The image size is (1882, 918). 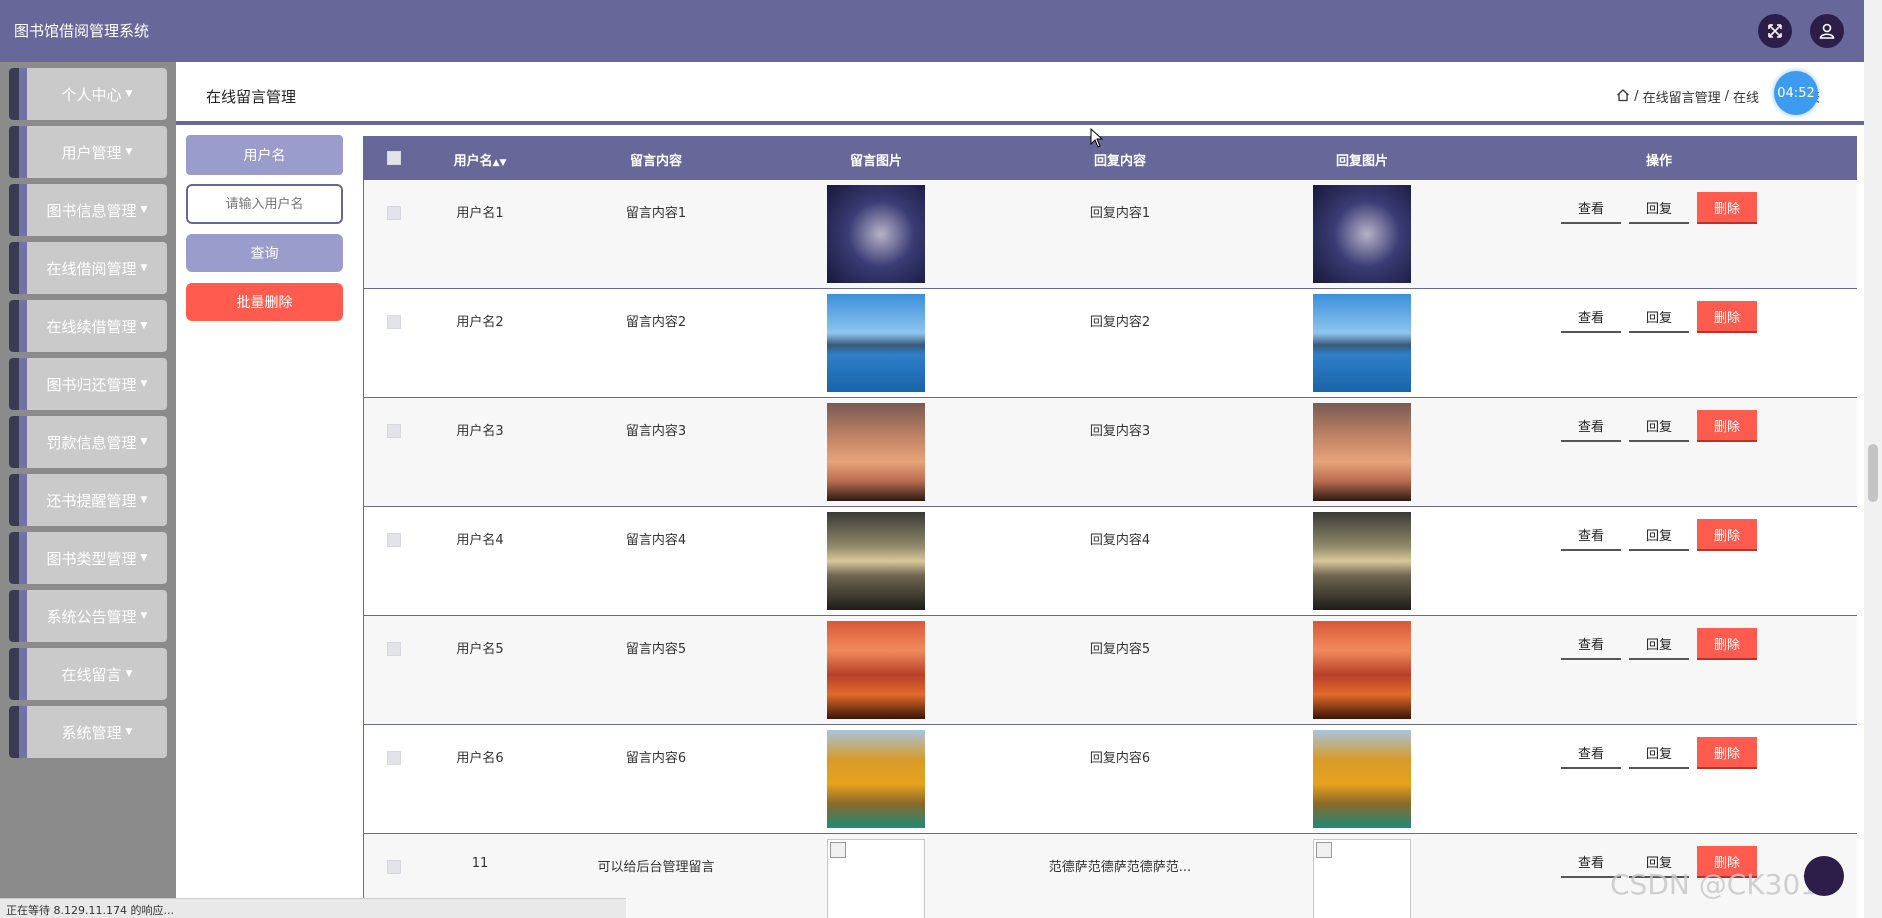 What do you see at coordinates (656, 649) in the screenshot?
I see `cell-content: 留言内容5` at bounding box center [656, 649].